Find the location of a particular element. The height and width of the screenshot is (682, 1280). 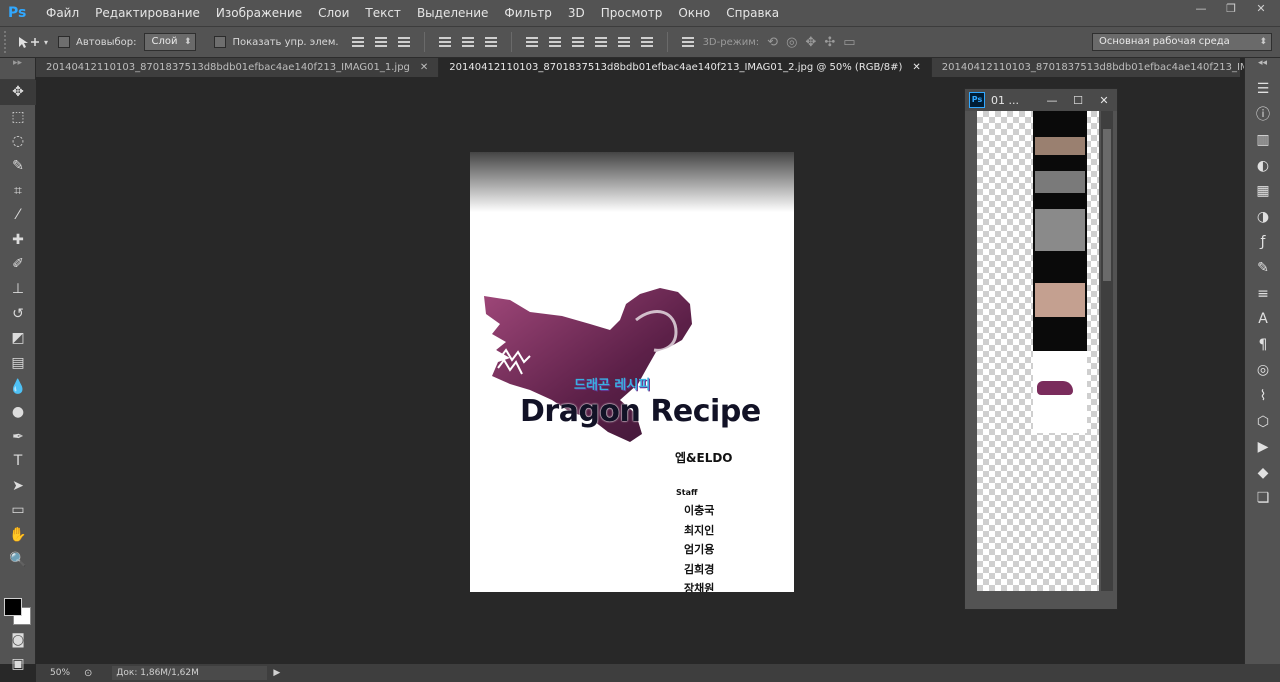

quick-select-tool-icon: ✎ is located at coordinates (18, 166).